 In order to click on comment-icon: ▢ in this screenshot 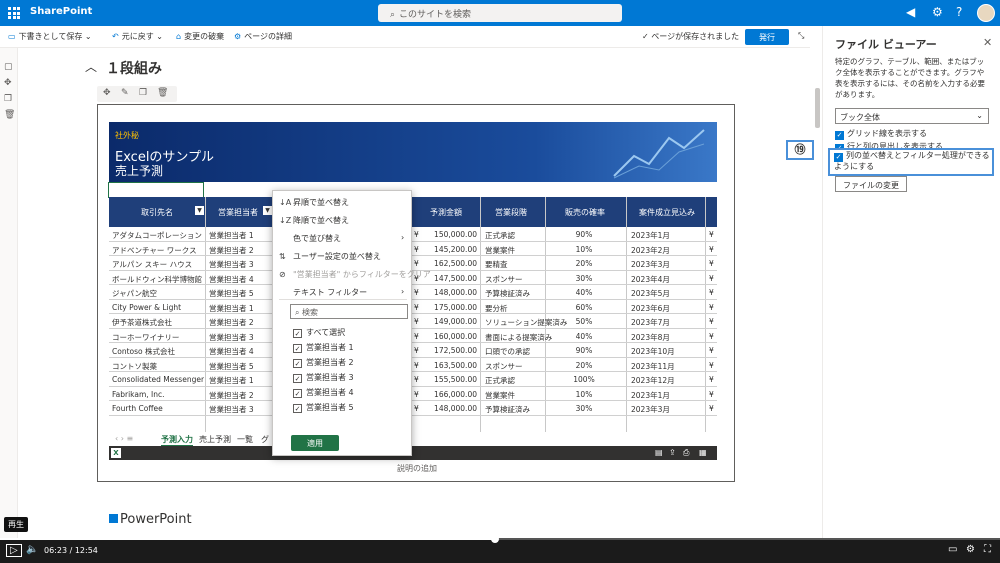, I will do `click(8, 67)`.